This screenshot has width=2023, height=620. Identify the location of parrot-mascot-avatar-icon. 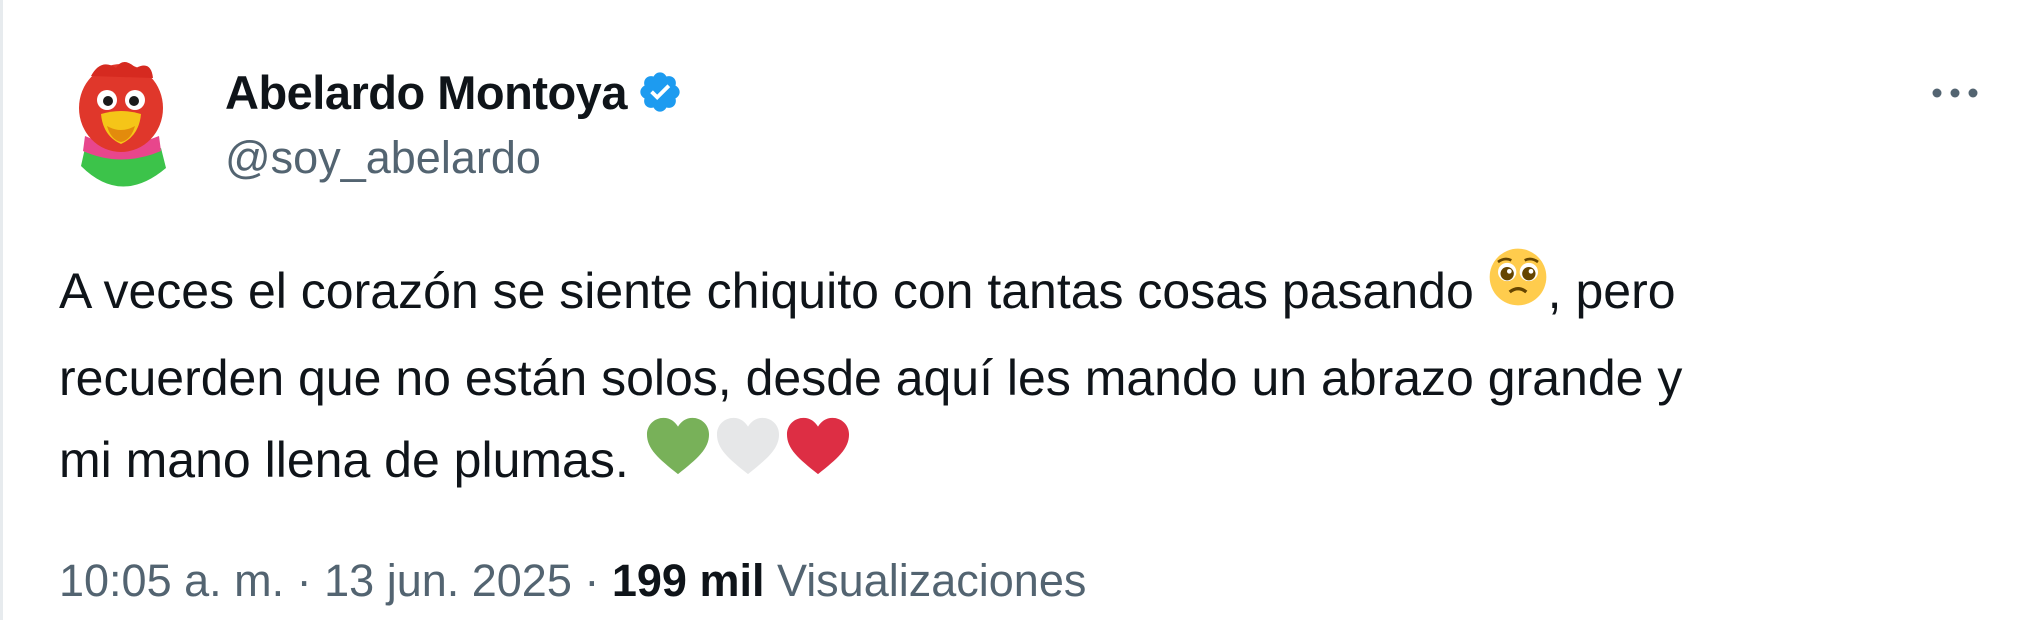
(122, 124).